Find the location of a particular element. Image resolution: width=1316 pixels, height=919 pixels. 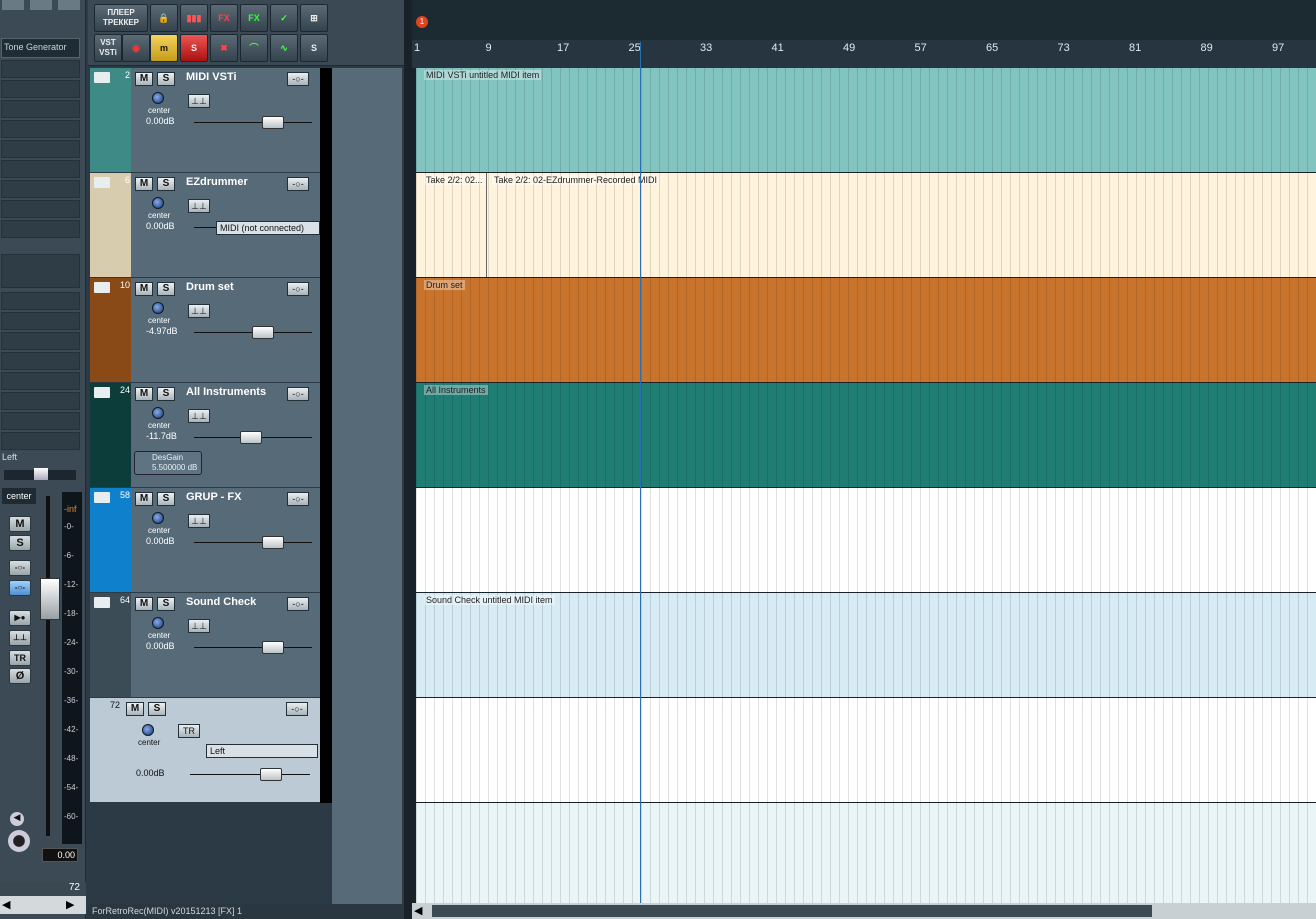

record-icon: ◉ is located at coordinates (136, 48).